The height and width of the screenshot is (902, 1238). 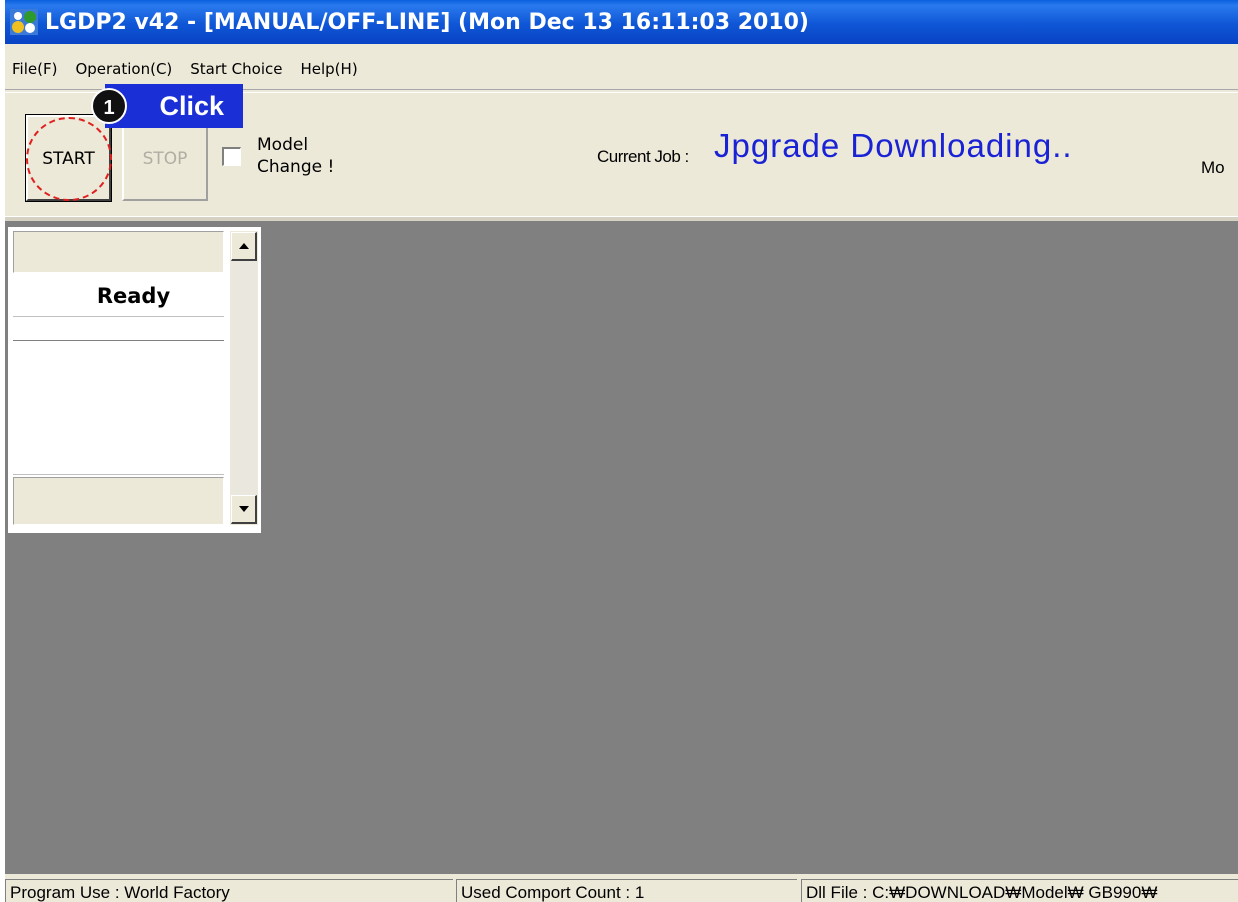 I want to click on menu-operation: Operation(C), so click(x=125, y=69).